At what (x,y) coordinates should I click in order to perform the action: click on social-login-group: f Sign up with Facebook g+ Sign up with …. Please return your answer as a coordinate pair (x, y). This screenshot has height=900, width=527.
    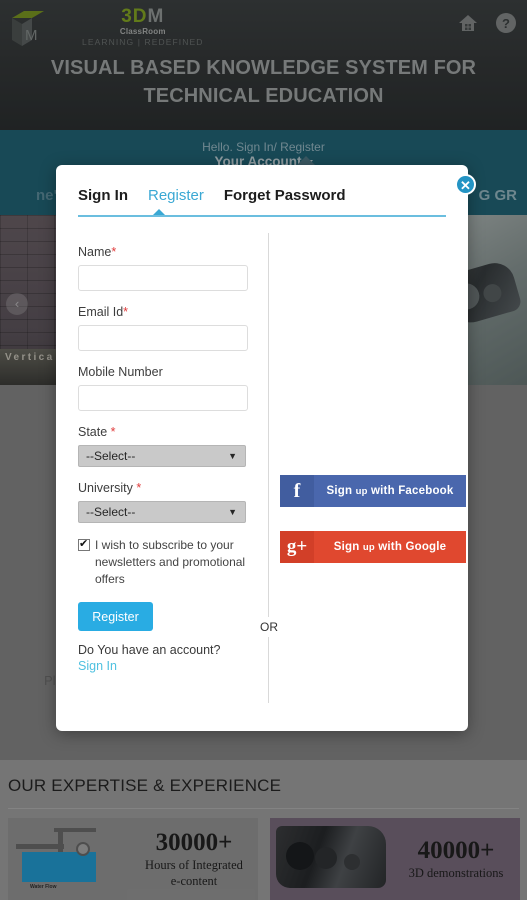
    Looking at the image, I should click on (373, 531).